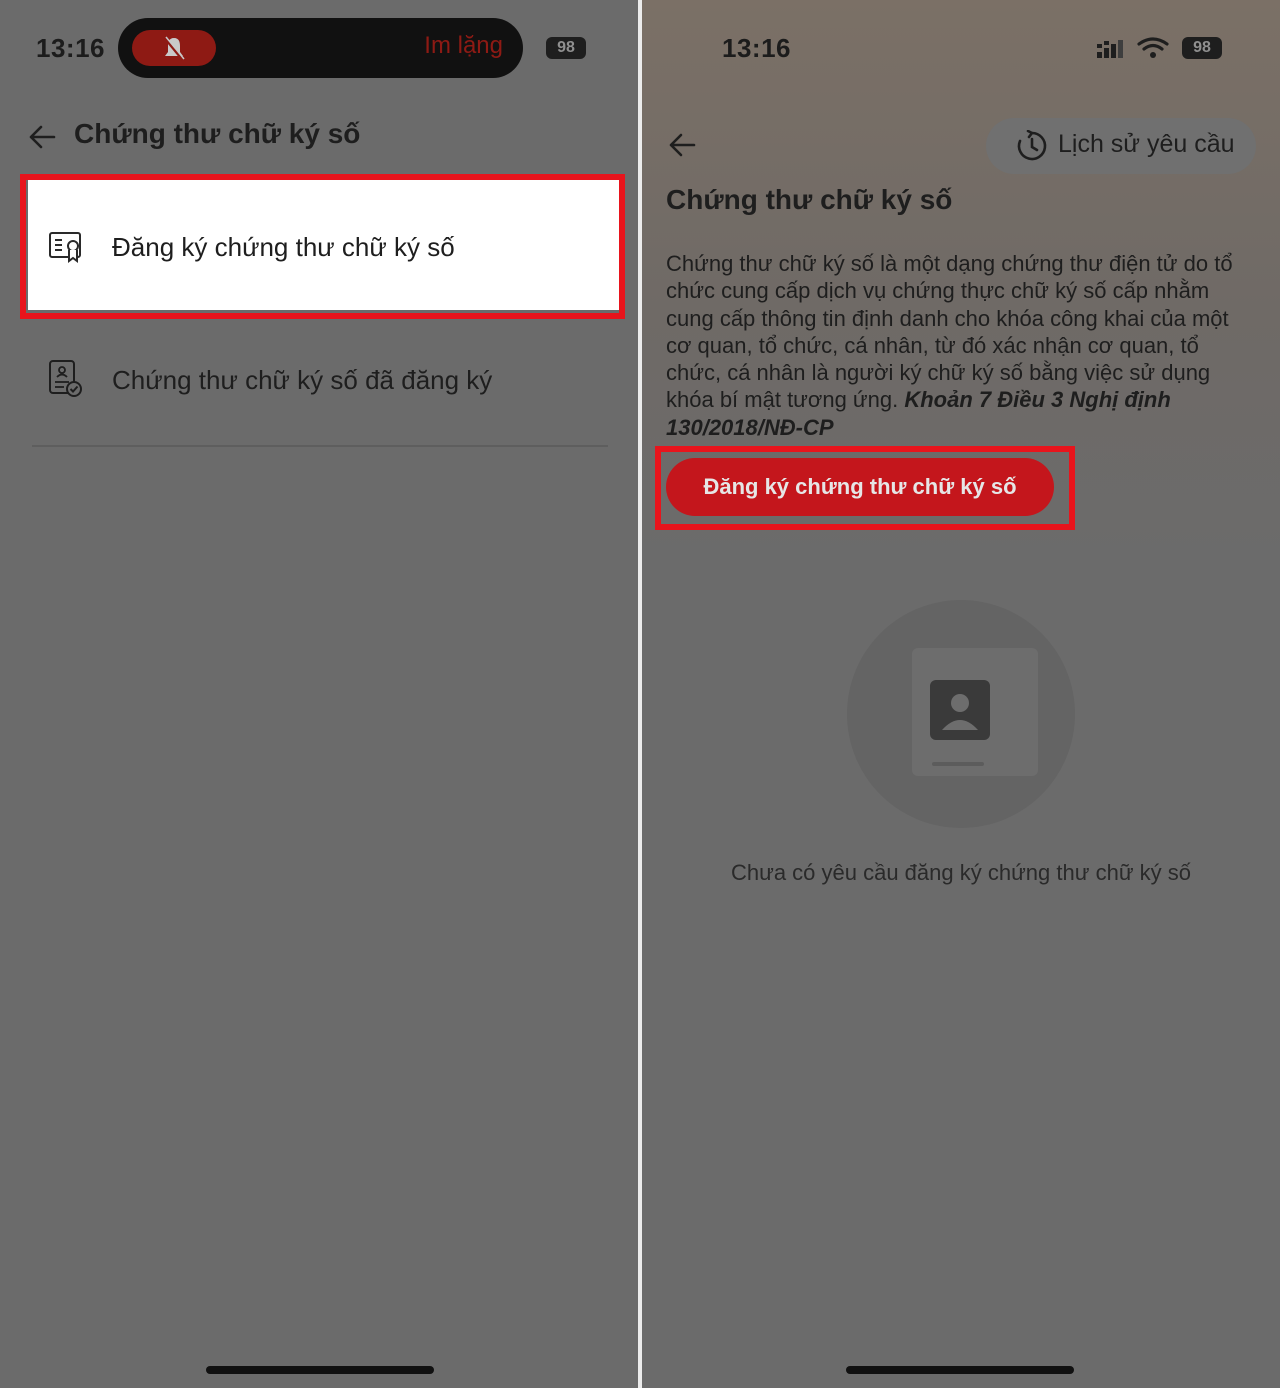  What do you see at coordinates (302, 380) in the screenshot?
I see `menu-item-label: Chứng thư chữ ký số đã đăng ký` at bounding box center [302, 380].